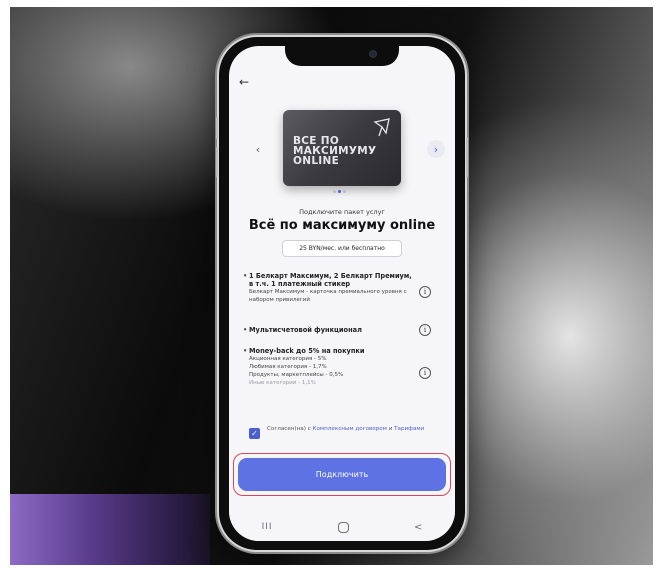  I want to click on price-badge: 25 BYN/мес. или бесплатно, so click(342, 248).